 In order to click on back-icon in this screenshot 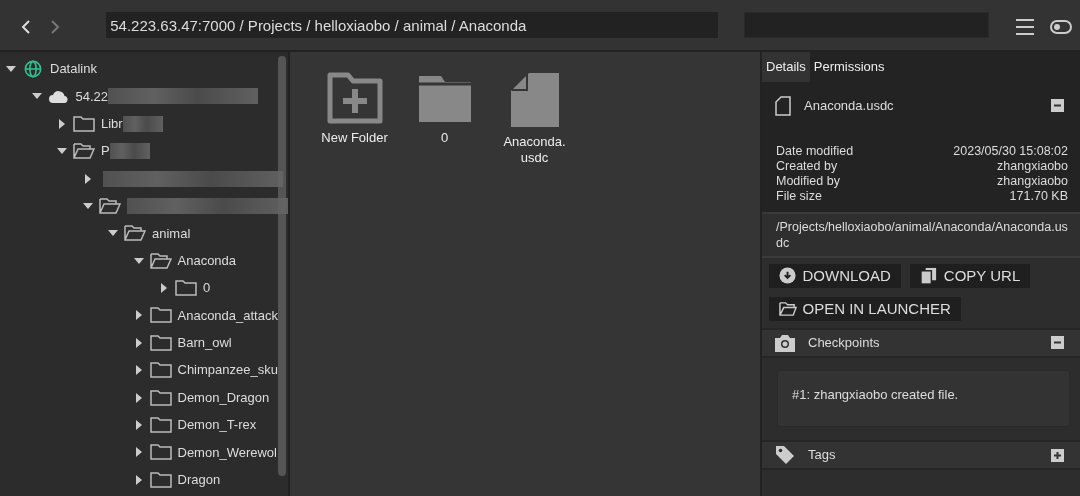, I will do `click(26, 26)`.